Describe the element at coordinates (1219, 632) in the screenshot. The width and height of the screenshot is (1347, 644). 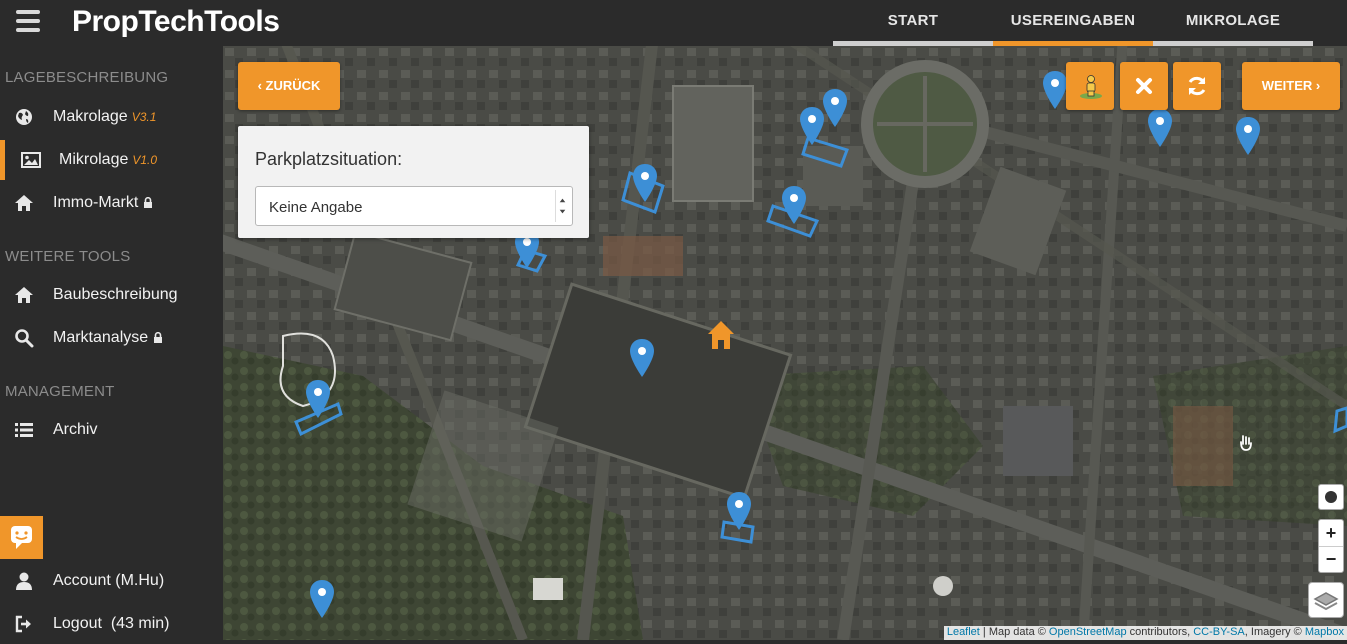
I see `license-link: CC-BY-SA` at that location.